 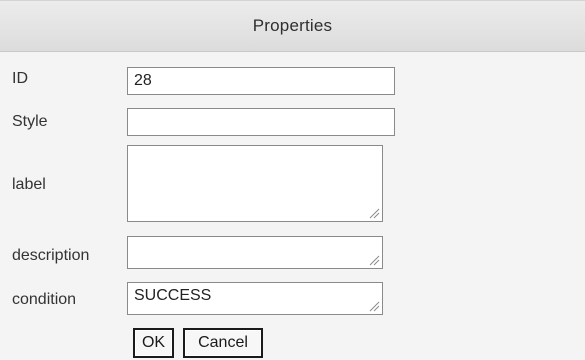 I want to click on cancel-button: Cancel, so click(x=223, y=343).